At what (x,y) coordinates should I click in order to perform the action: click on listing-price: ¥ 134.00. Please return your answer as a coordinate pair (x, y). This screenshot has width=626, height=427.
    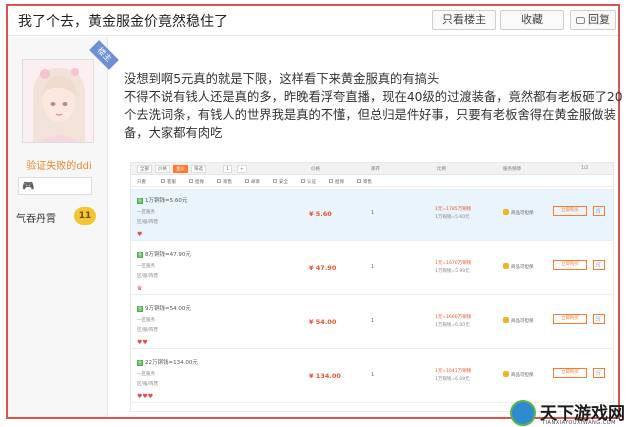
    Looking at the image, I should click on (325, 376).